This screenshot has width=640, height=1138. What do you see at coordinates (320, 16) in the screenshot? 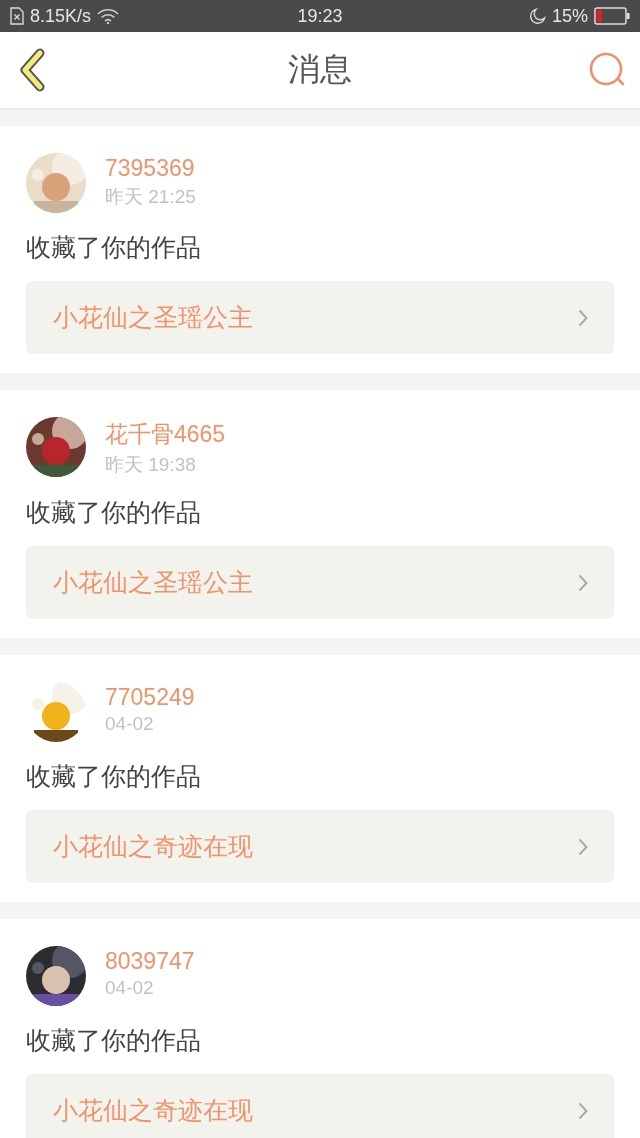
I see `clock: 19:23` at bounding box center [320, 16].